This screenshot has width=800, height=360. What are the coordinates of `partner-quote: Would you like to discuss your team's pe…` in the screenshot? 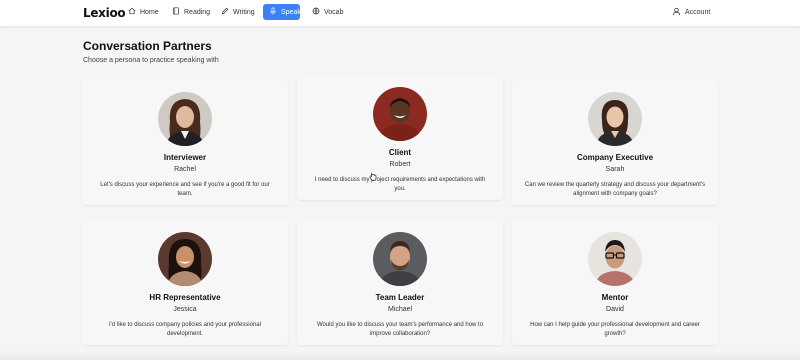 It's located at (400, 329).